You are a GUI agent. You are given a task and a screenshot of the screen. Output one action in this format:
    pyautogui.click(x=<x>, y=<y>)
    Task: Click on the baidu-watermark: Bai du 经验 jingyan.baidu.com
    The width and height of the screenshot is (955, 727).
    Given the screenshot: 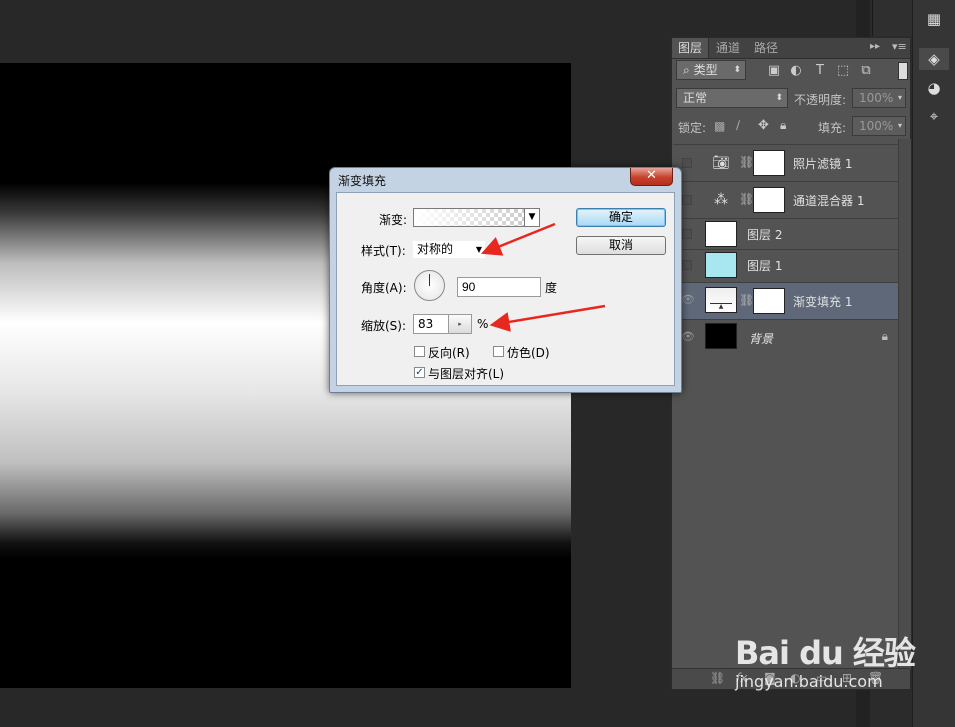 What is the action you would take?
    pyautogui.click(x=825, y=659)
    